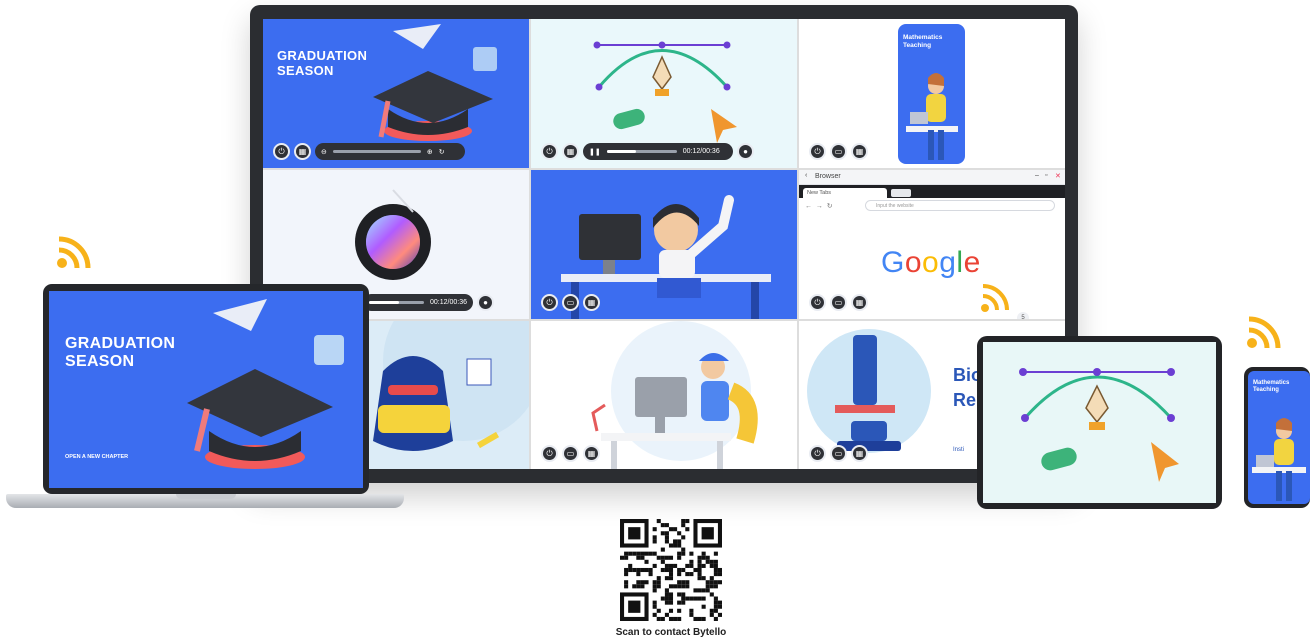 The width and height of the screenshot is (1310, 643). I want to click on math-title-line2: Teaching, so click(917, 45).